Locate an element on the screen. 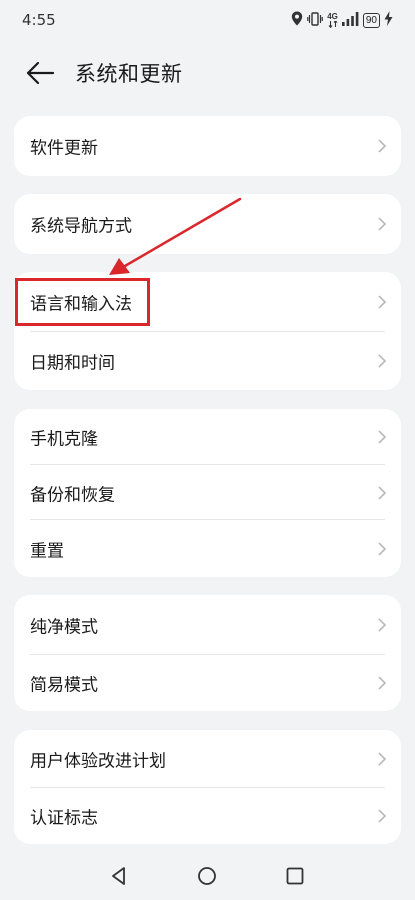 The height and width of the screenshot is (900, 415). recents-square-icon is located at coordinates (295, 876).